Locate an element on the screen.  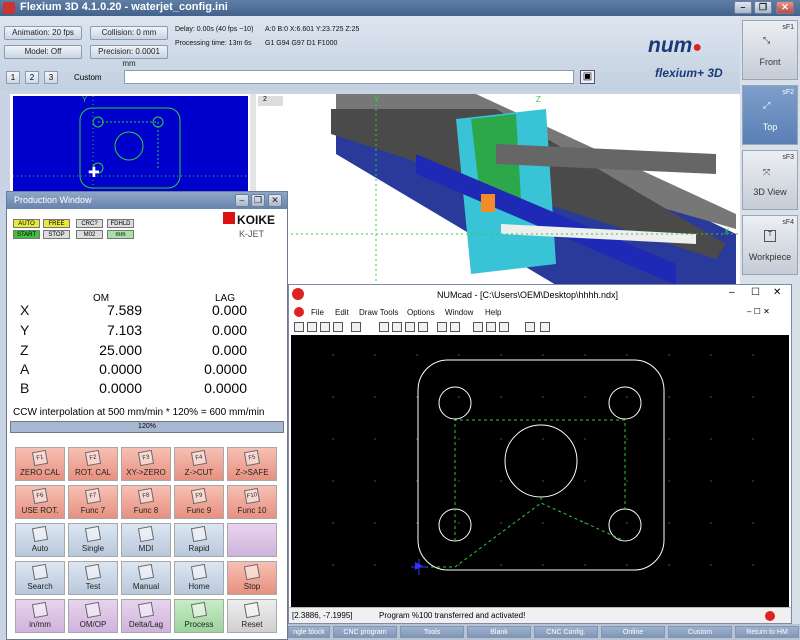
fkey-button-4: F4 Z->CUT is located at coordinates (199, 464).